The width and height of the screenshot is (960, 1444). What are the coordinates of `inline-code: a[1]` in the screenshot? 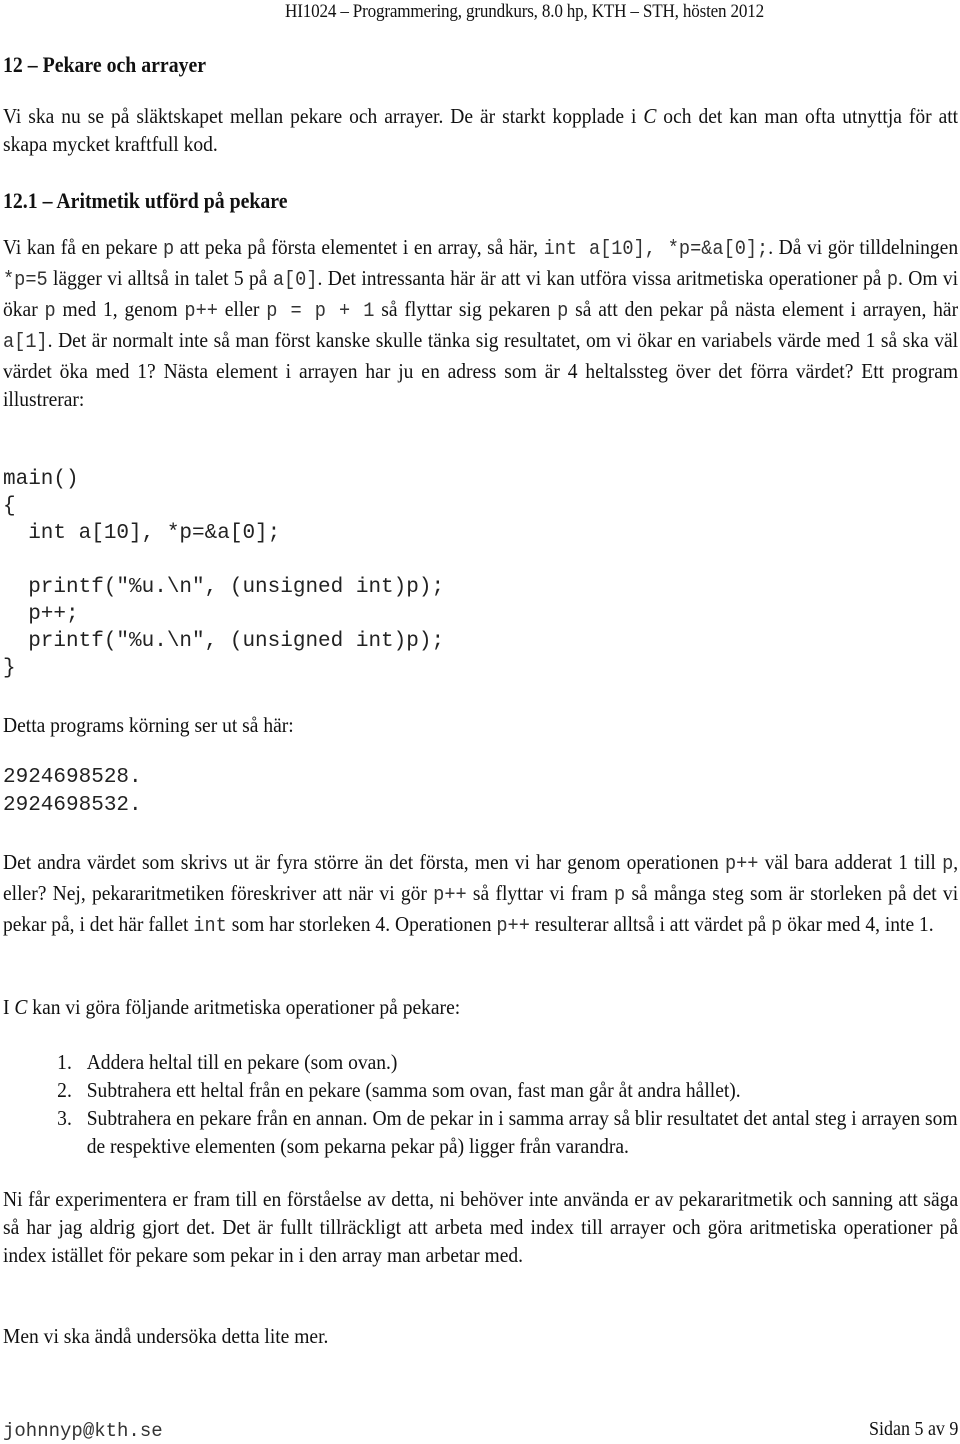 It's located at (25, 342).